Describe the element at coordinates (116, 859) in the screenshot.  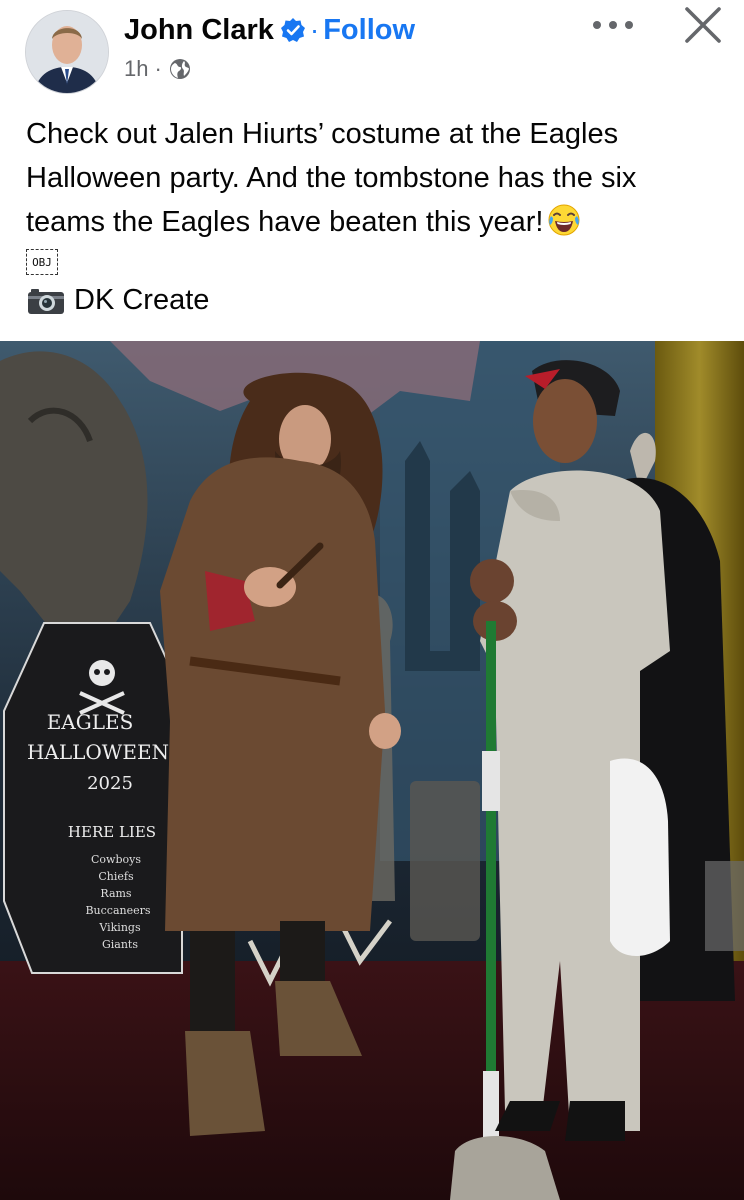
I see `tombstone-team-1: Cowboys` at that location.